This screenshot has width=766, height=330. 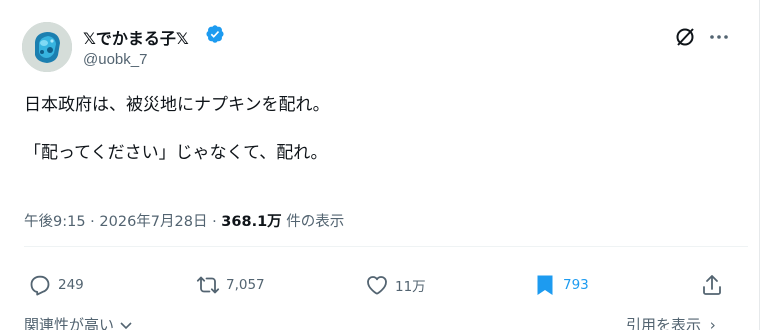 I want to click on repost-count: 7,057, so click(x=245, y=285).